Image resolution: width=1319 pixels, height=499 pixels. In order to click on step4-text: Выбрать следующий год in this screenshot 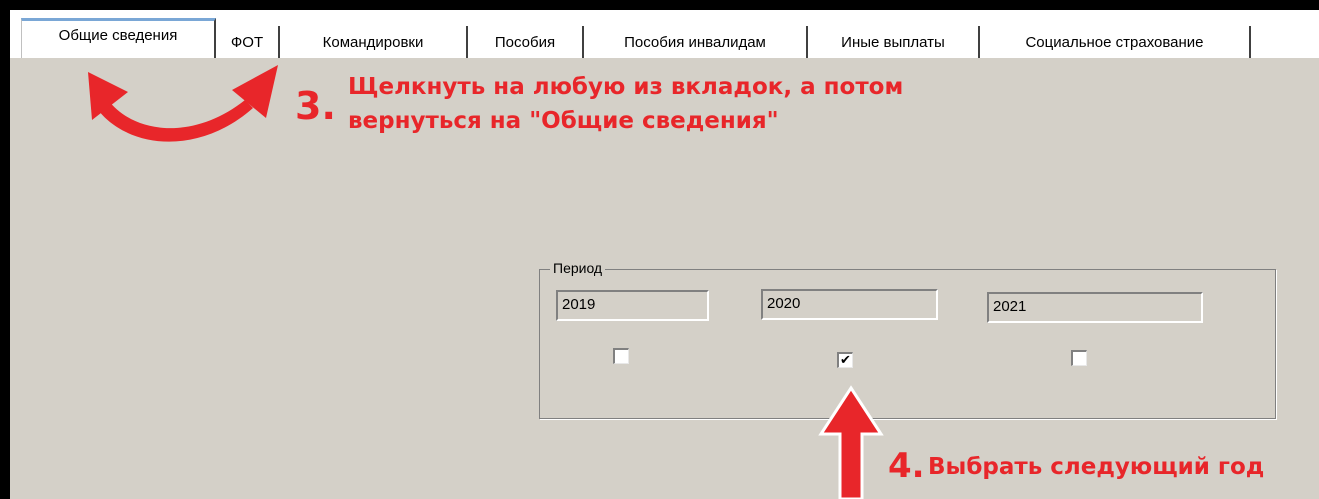, I will do `click(1096, 467)`.